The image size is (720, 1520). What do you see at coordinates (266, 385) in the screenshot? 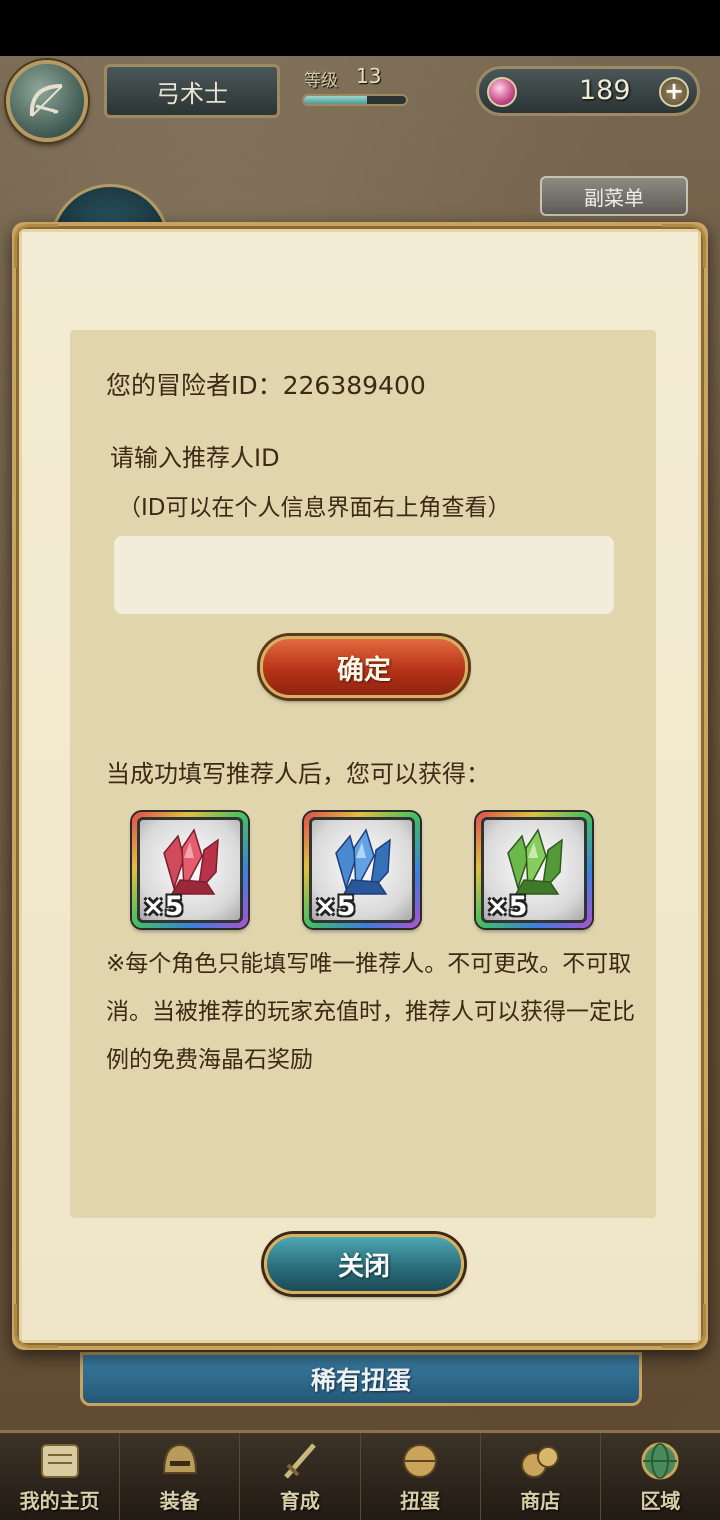
I see `adventurer-id-text: 您的冒险者ID：226389400` at bounding box center [266, 385].